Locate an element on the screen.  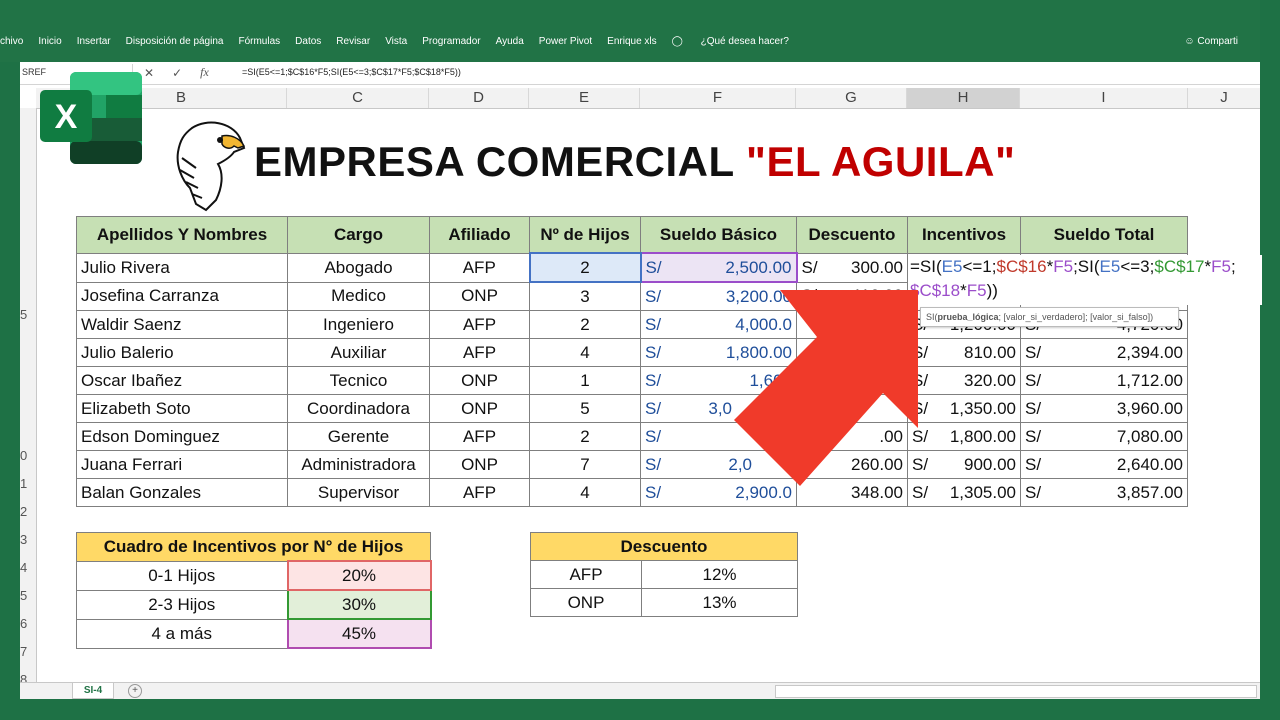
column-header-i: I is located at coordinates (1104, 98).